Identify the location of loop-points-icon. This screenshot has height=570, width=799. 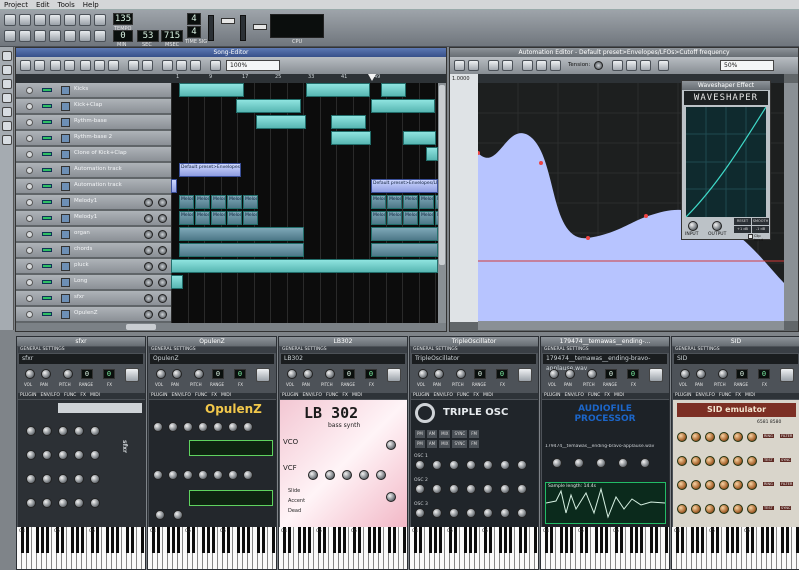
(181, 65).